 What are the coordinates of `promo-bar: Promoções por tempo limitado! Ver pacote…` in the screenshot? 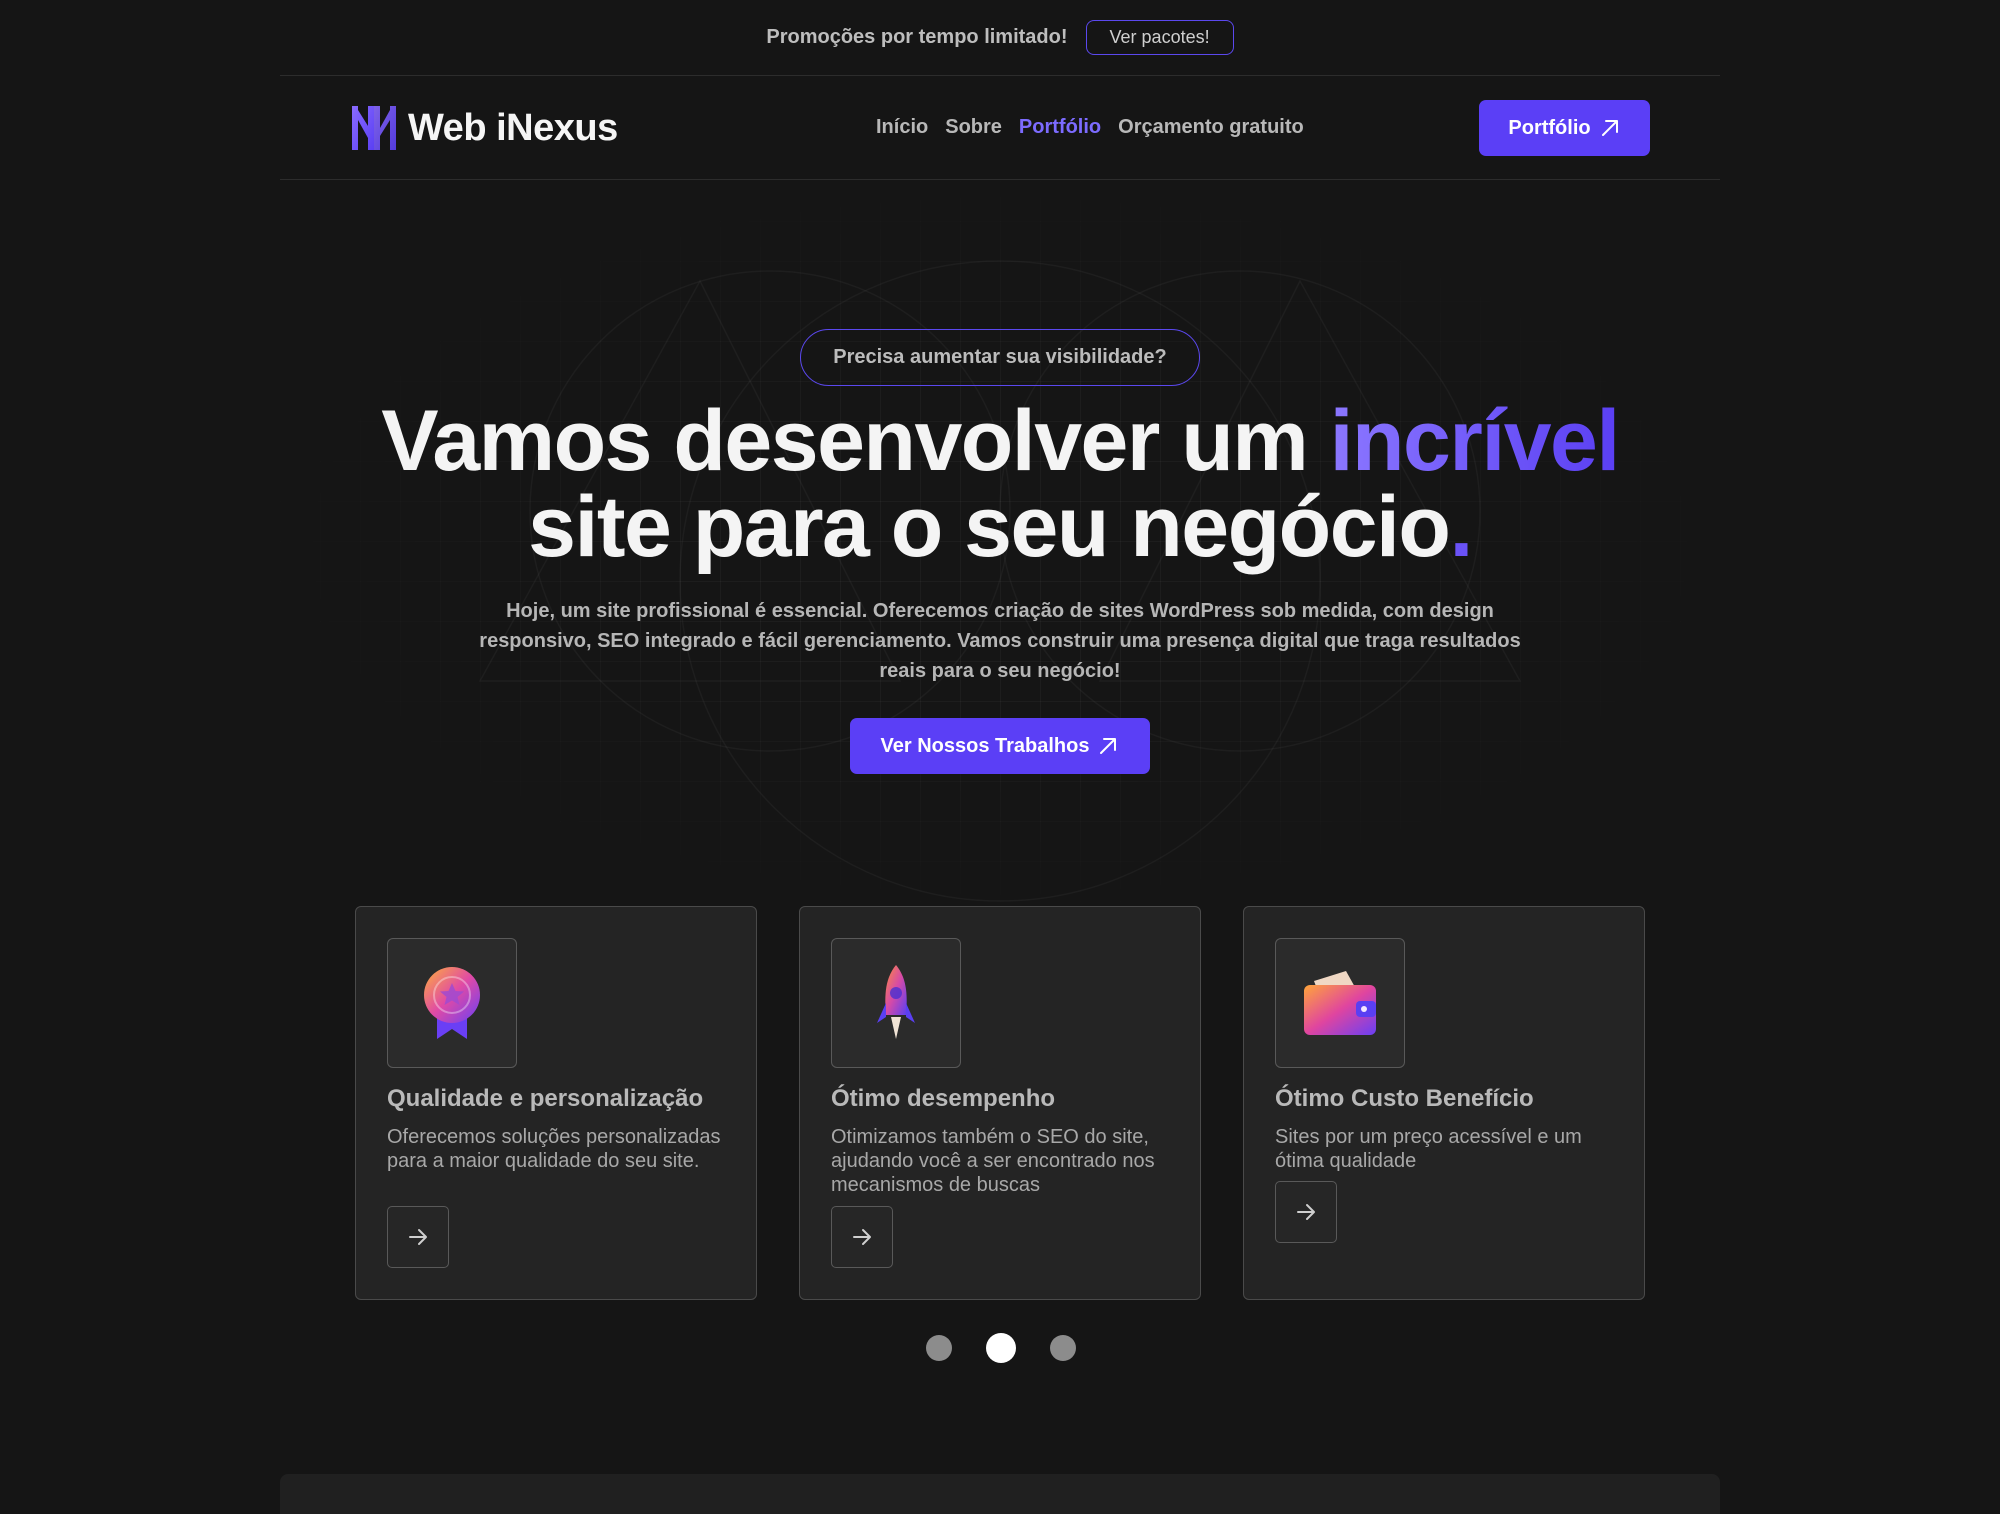 It's located at (1000, 38).